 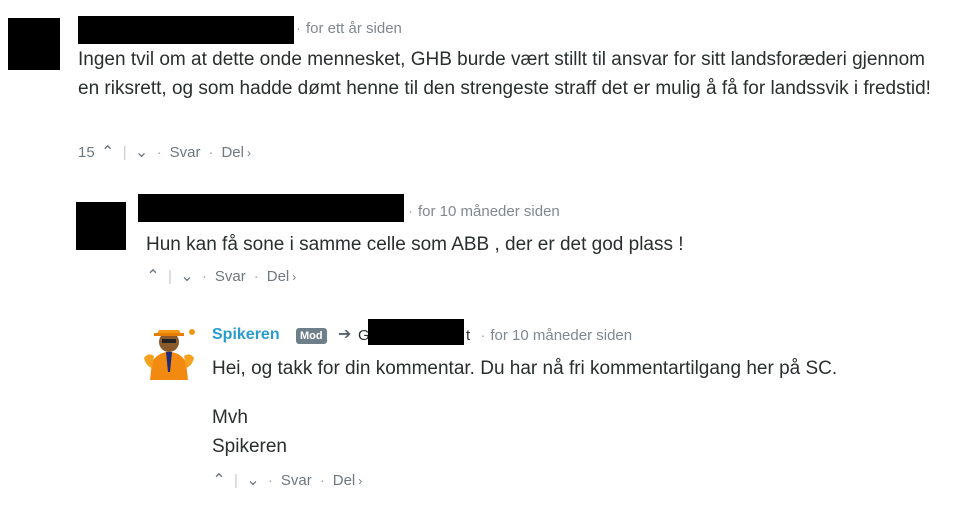 What do you see at coordinates (416, 332) in the screenshot?
I see `reply-to-name-redacted` at bounding box center [416, 332].